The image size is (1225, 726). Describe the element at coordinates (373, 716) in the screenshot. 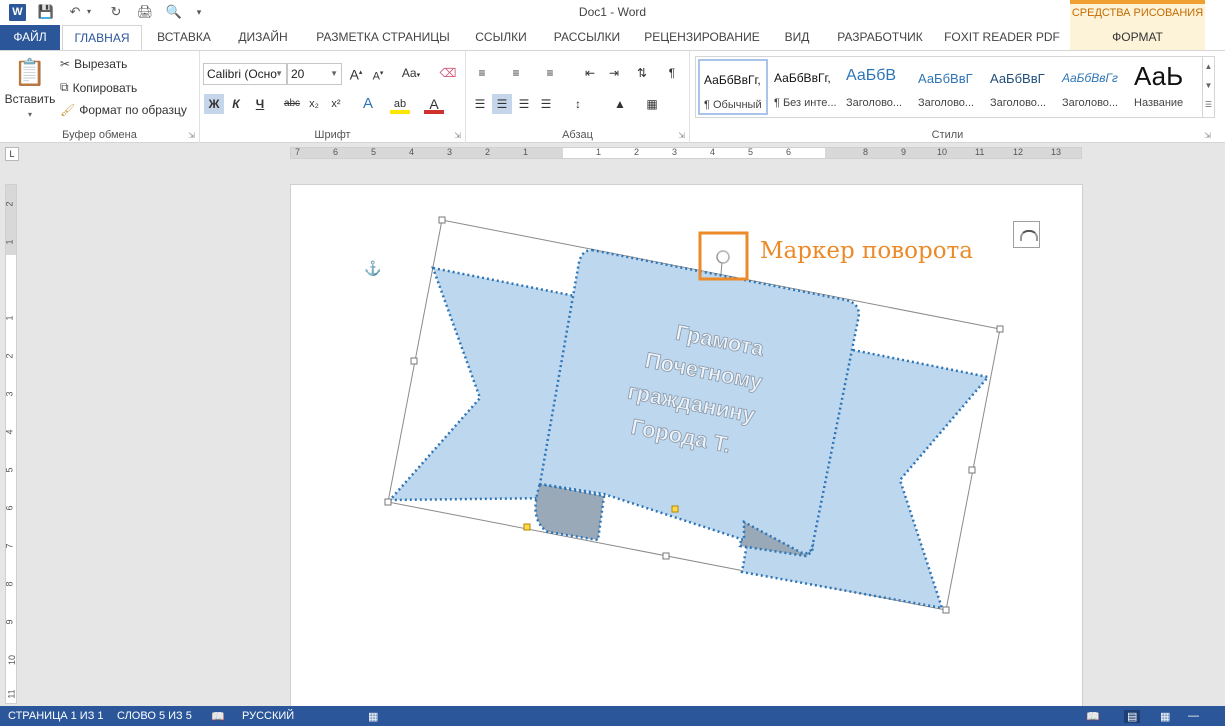

I see `macro-record-icon: ▦` at that location.